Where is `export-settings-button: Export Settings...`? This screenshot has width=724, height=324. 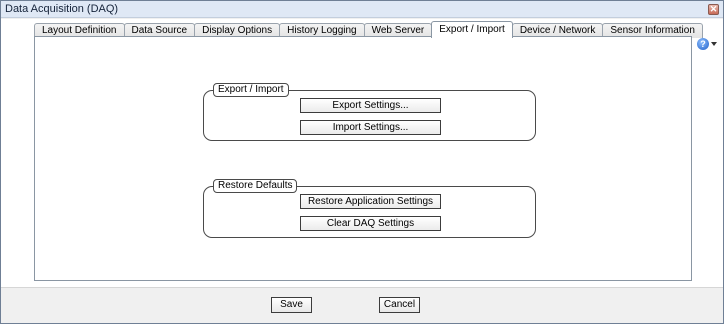 export-settings-button: Export Settings... is located at coordinates (370, 105).